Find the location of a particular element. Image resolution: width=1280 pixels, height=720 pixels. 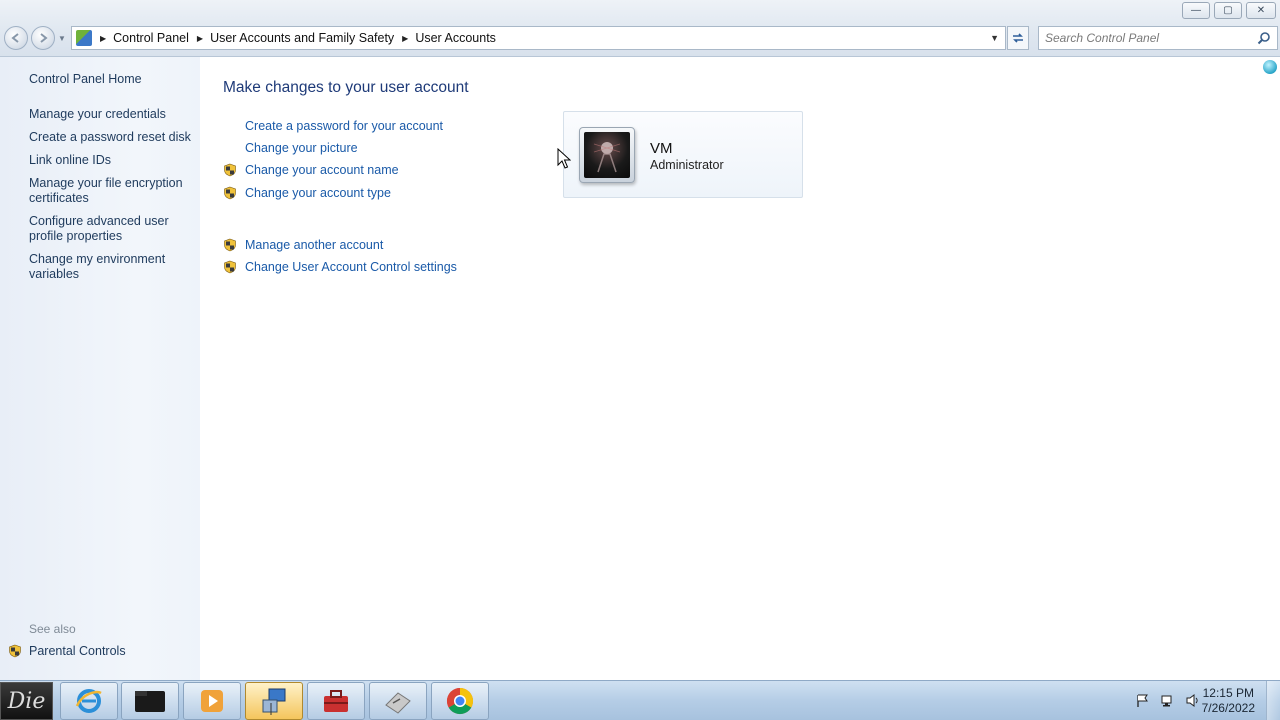

close-button: ✕ is located at coordinates (1261, 10).